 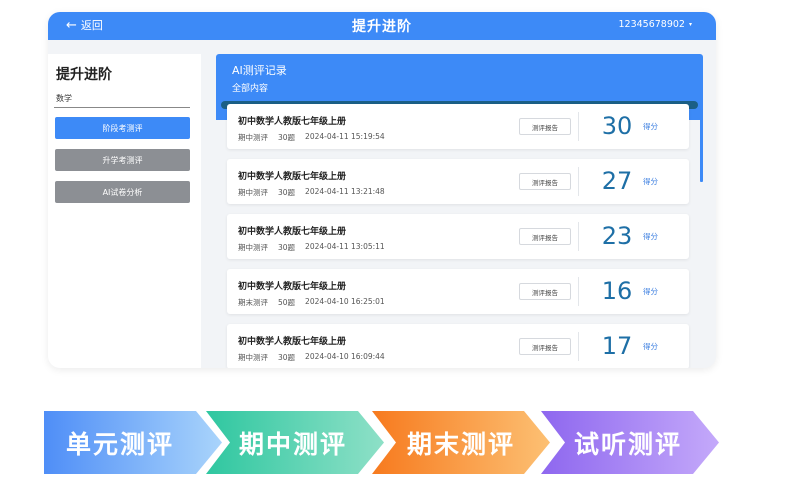 I want to click on banner-final-test: 期末测评, so click(x=462, y=442).